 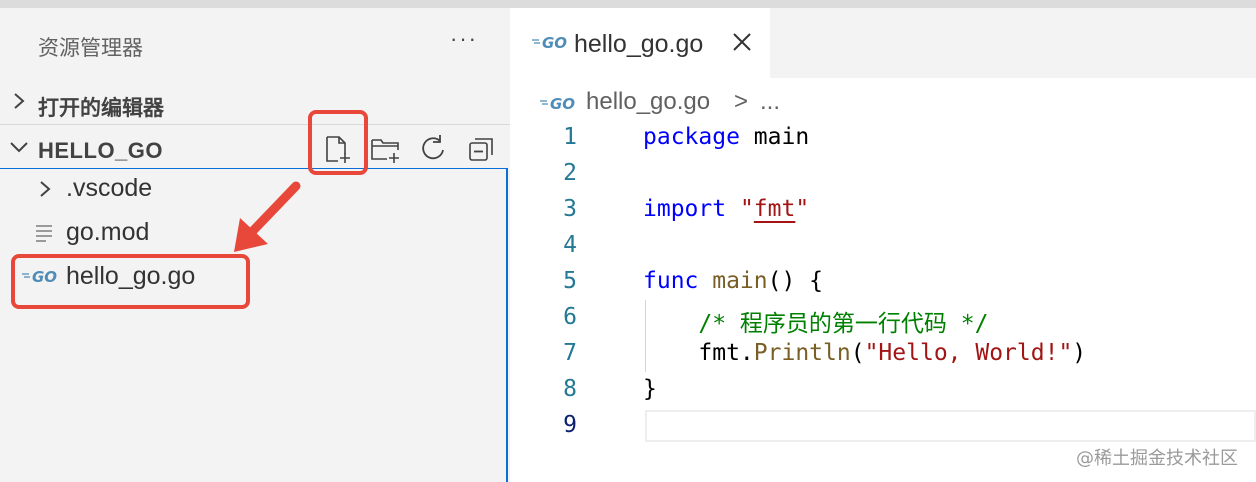 What do you see at coordinates (698, 353) in the screenshot?
I see `identifier-token: fmt.` at bounding box center [698, 353].